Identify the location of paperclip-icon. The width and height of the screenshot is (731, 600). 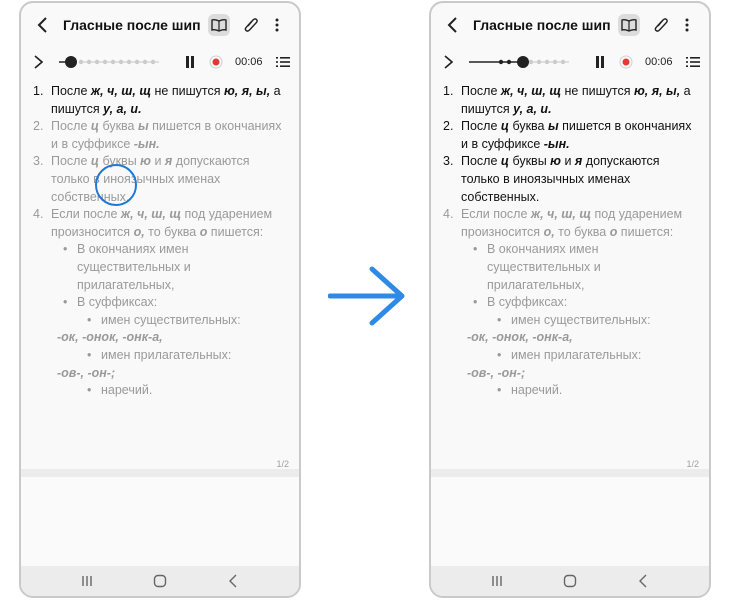
(251, 25).